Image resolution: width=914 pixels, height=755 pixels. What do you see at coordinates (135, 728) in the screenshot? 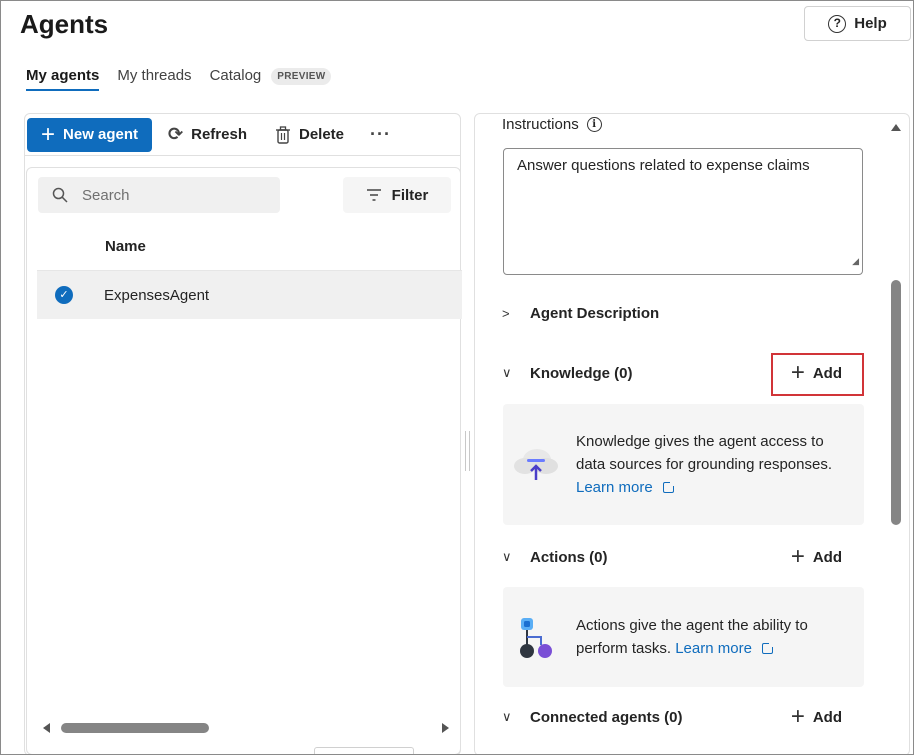
I see `scrollbar-thumb` at bounding box center [135, 728].